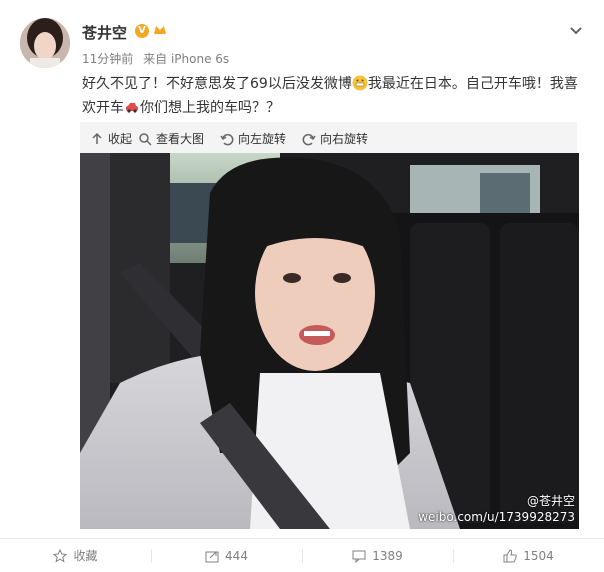  What do you see at coordinates (236, 555) in the screenshot?
I see `repost-count: 444` at bounding box center [236, 555].